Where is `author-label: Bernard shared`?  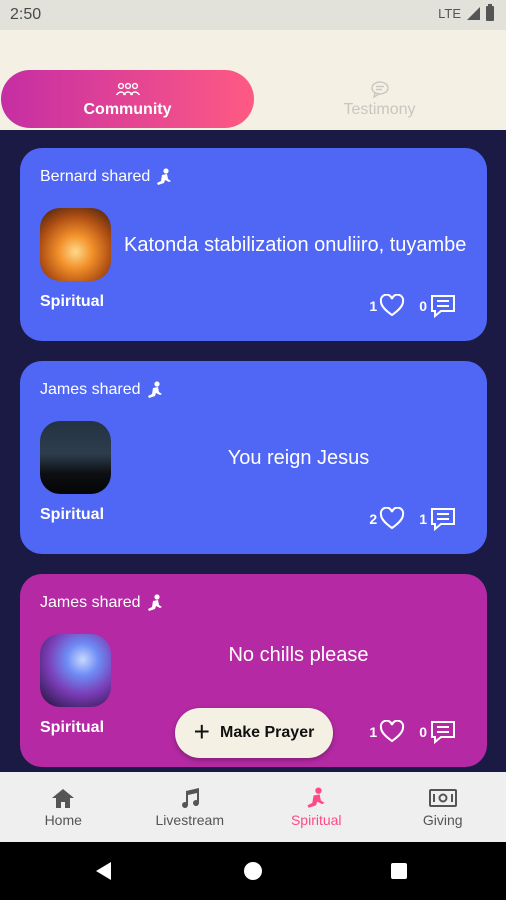
author-label: Bernard shared is located at coordinates (95, 176).